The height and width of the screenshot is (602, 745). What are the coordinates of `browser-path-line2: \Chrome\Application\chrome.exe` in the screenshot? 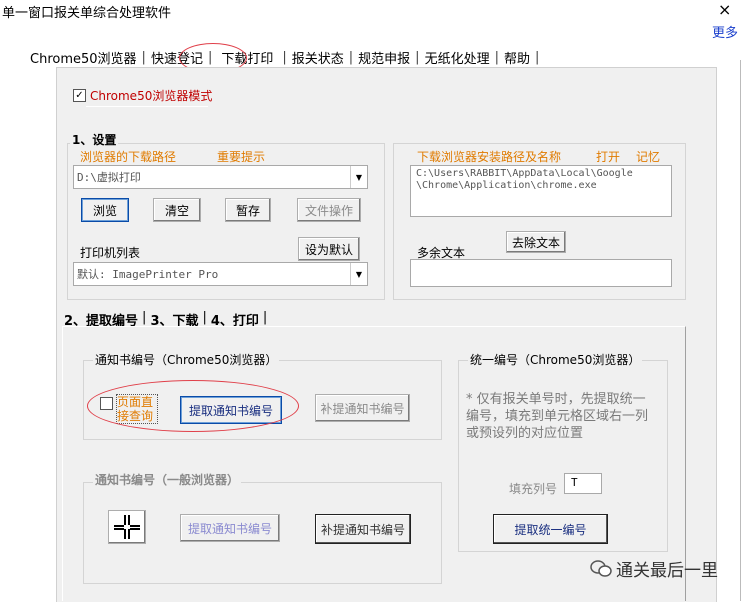 It's located at (506, 185).